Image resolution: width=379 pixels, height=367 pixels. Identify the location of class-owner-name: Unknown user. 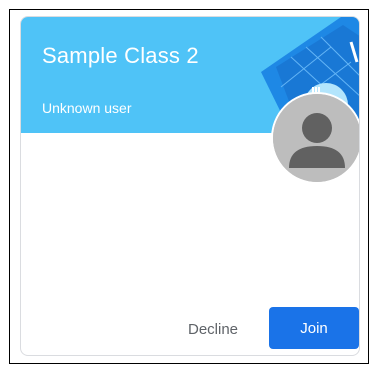
(87, 108).